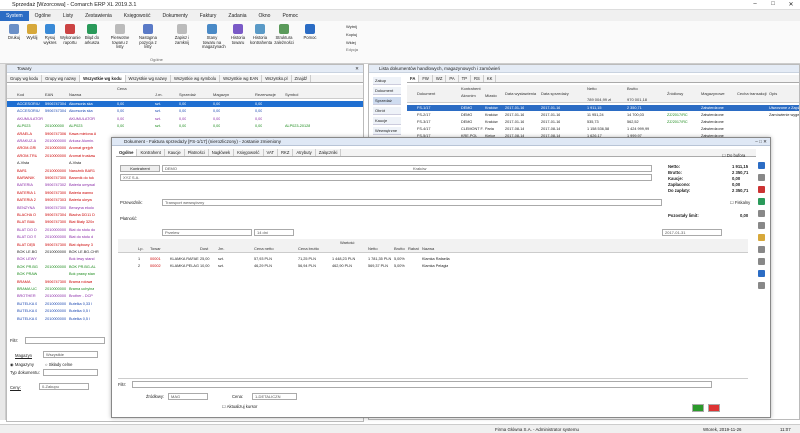 This screenshot has width=800, height=433. Describe the element at coordinates (347, 242) in the screenshot. I see `item-col-6: Wartość` at that location.